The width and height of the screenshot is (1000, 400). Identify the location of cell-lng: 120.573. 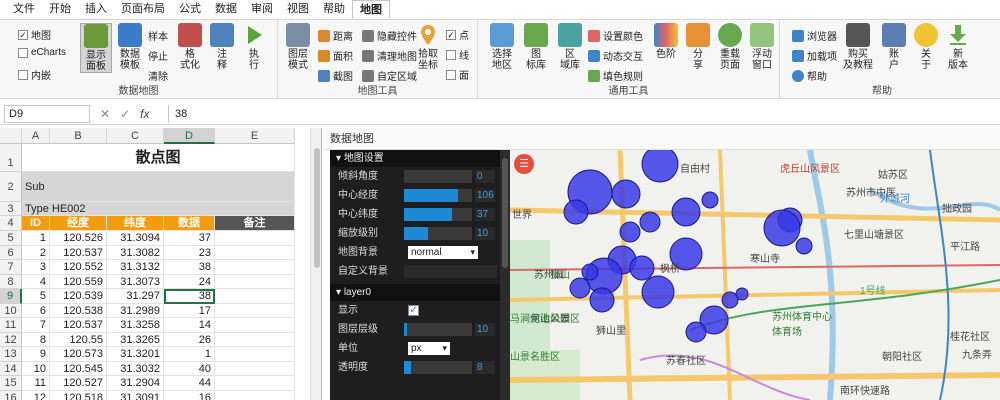
(78, 354).